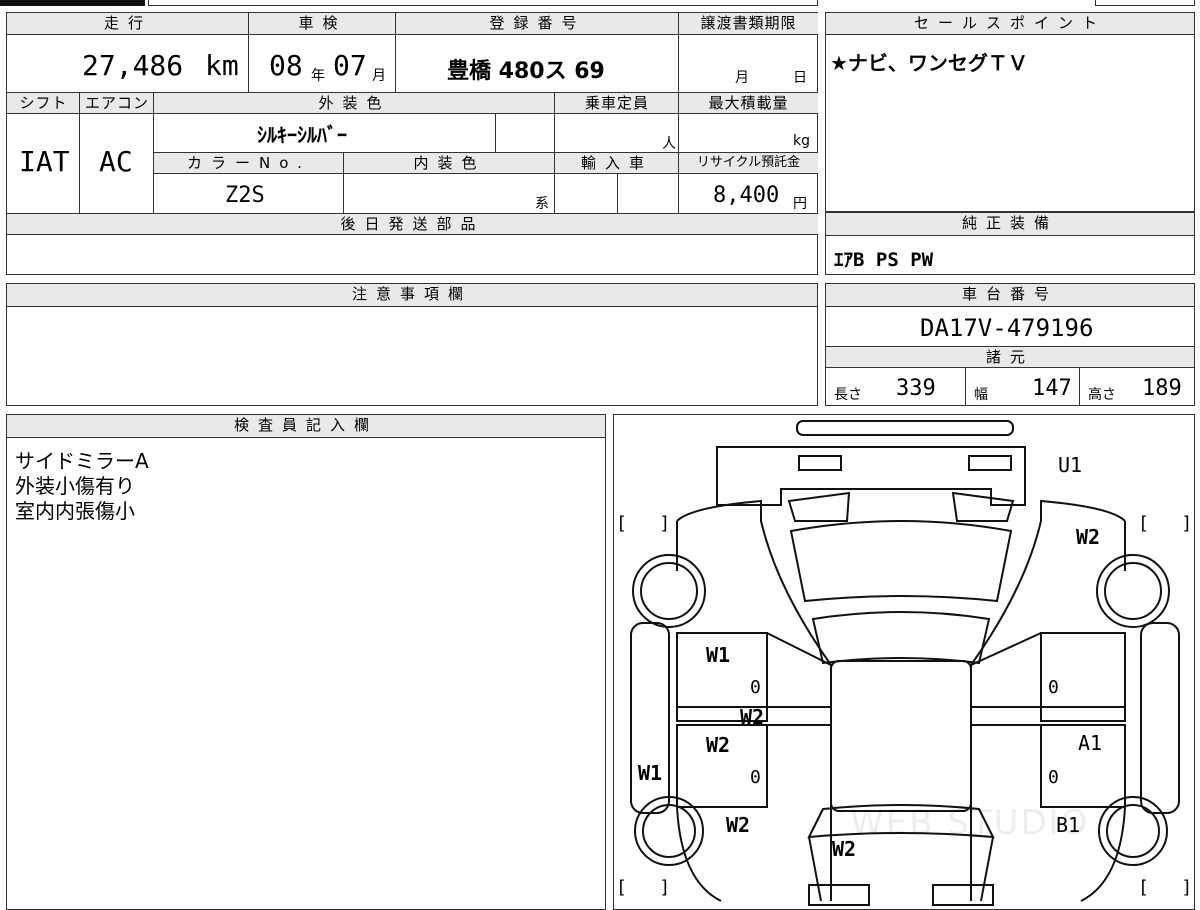  Describe the element at coordinates (1010, 112) in the screenshot. I see `sales-point-panel: セールスポイント ★ナビ、ワンセグＴＶ` at that location.